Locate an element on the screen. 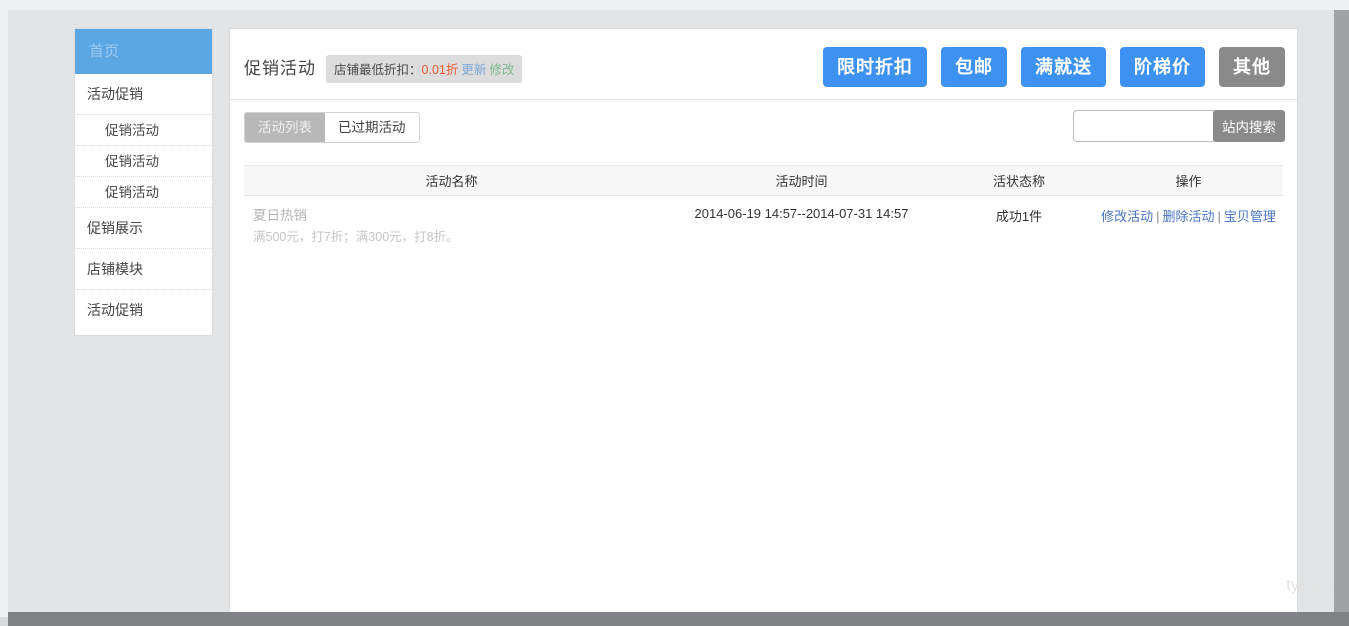  tab-group: 活动列表 已过期活动 is located at coordinates (332, 127).